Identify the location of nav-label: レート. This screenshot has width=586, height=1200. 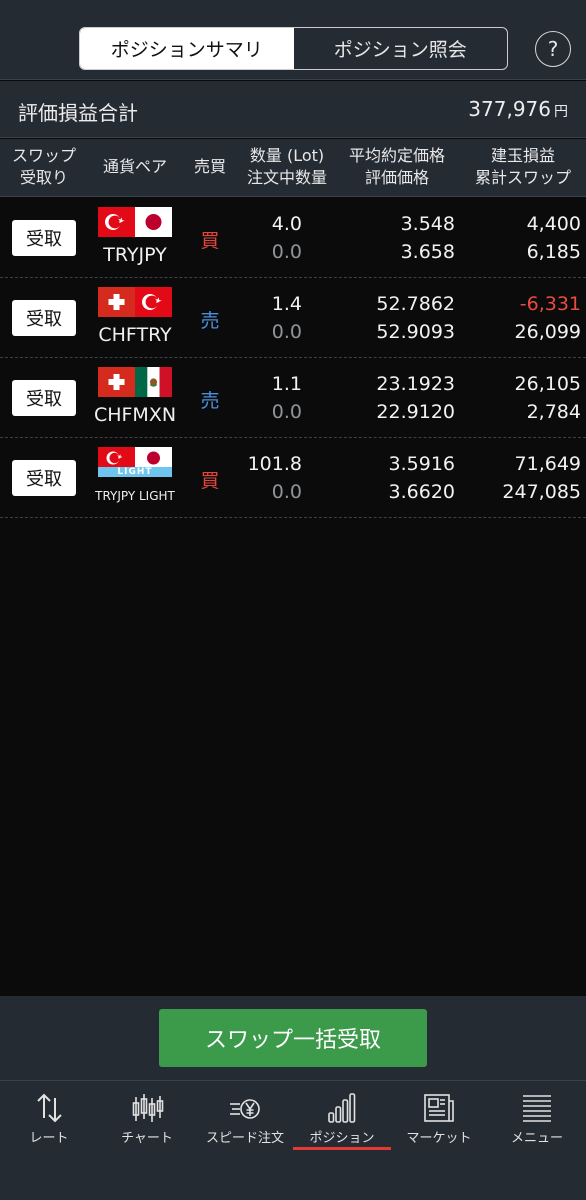
(49, 1138).